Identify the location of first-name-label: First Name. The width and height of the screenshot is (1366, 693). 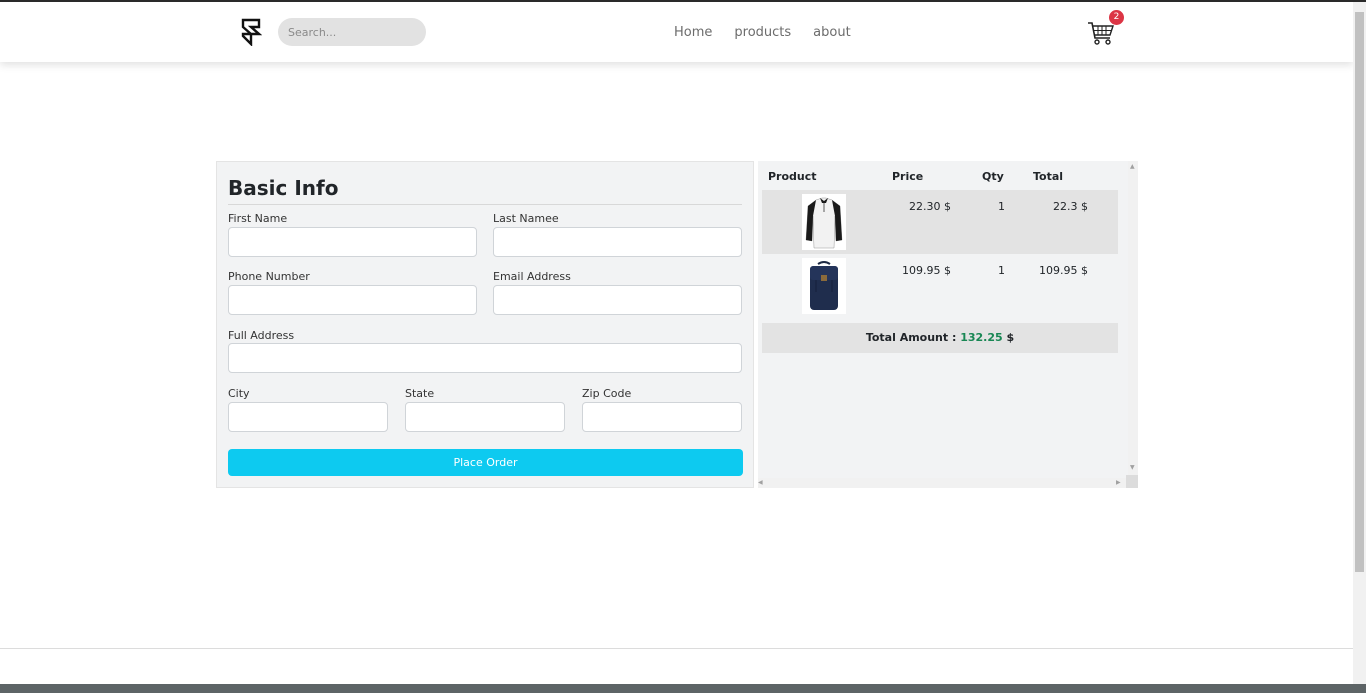
(258, 218).